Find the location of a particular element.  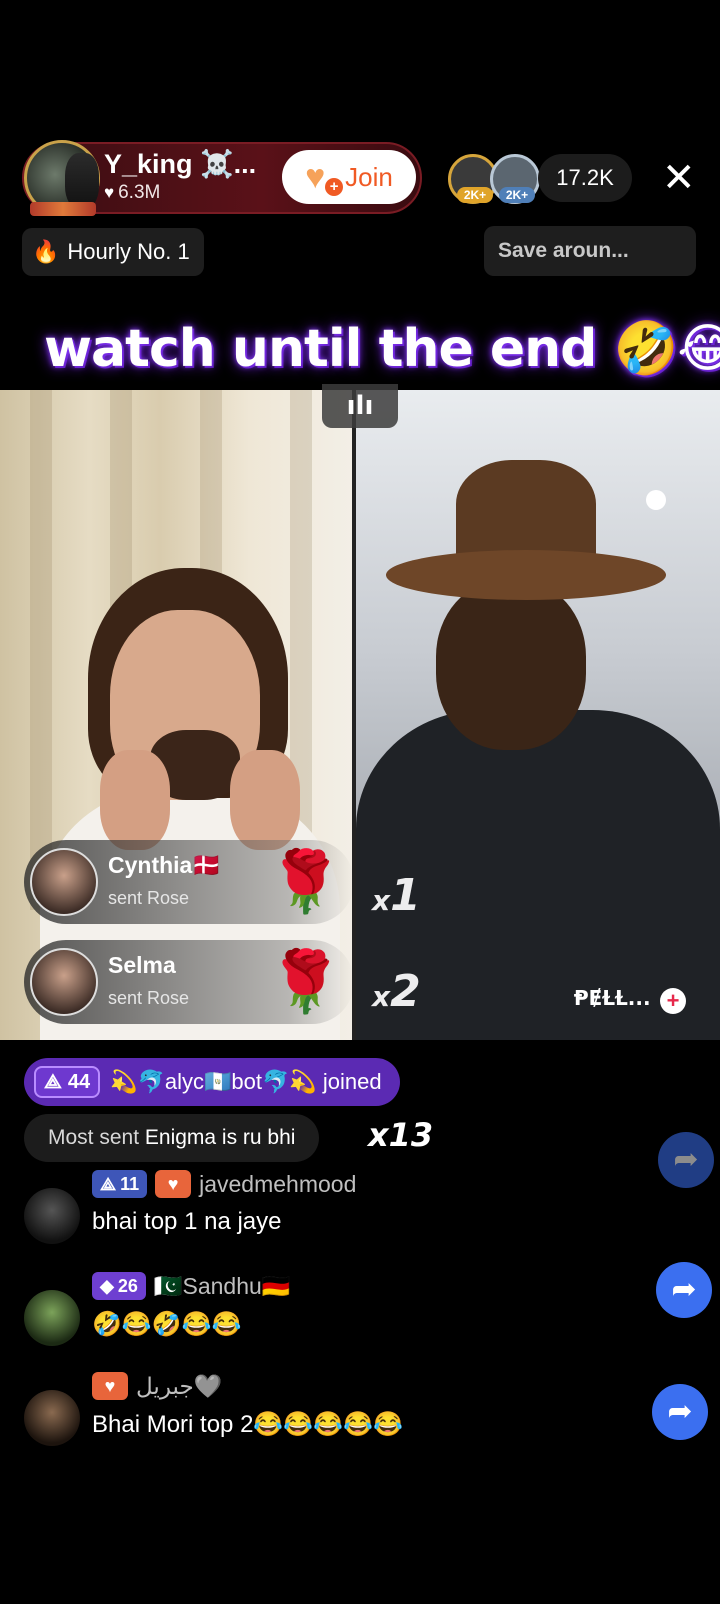

left-hand is located at coordinates (135, 800).